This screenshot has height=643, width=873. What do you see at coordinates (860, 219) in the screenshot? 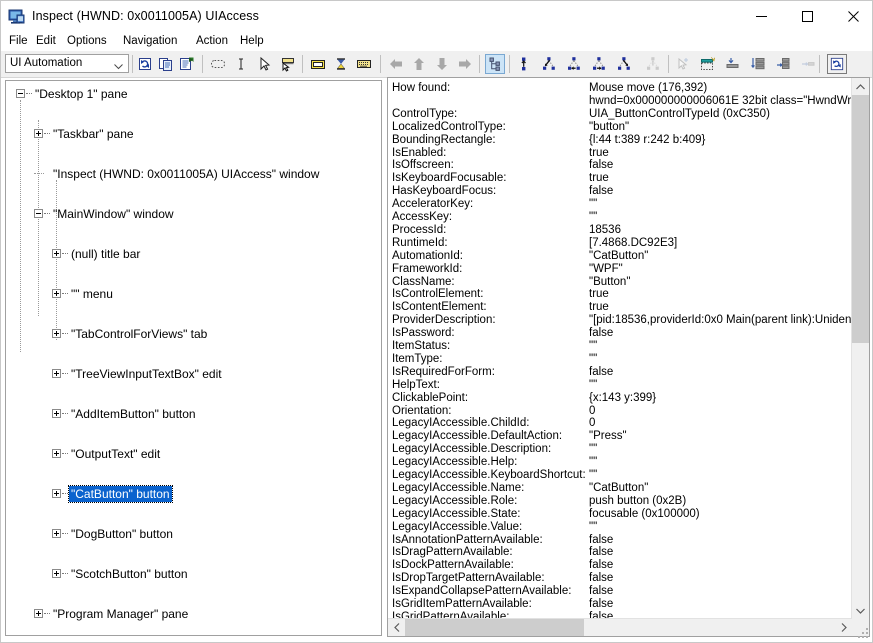
I see `scroll-thumb-vertical` at bounding box center [860, 219].